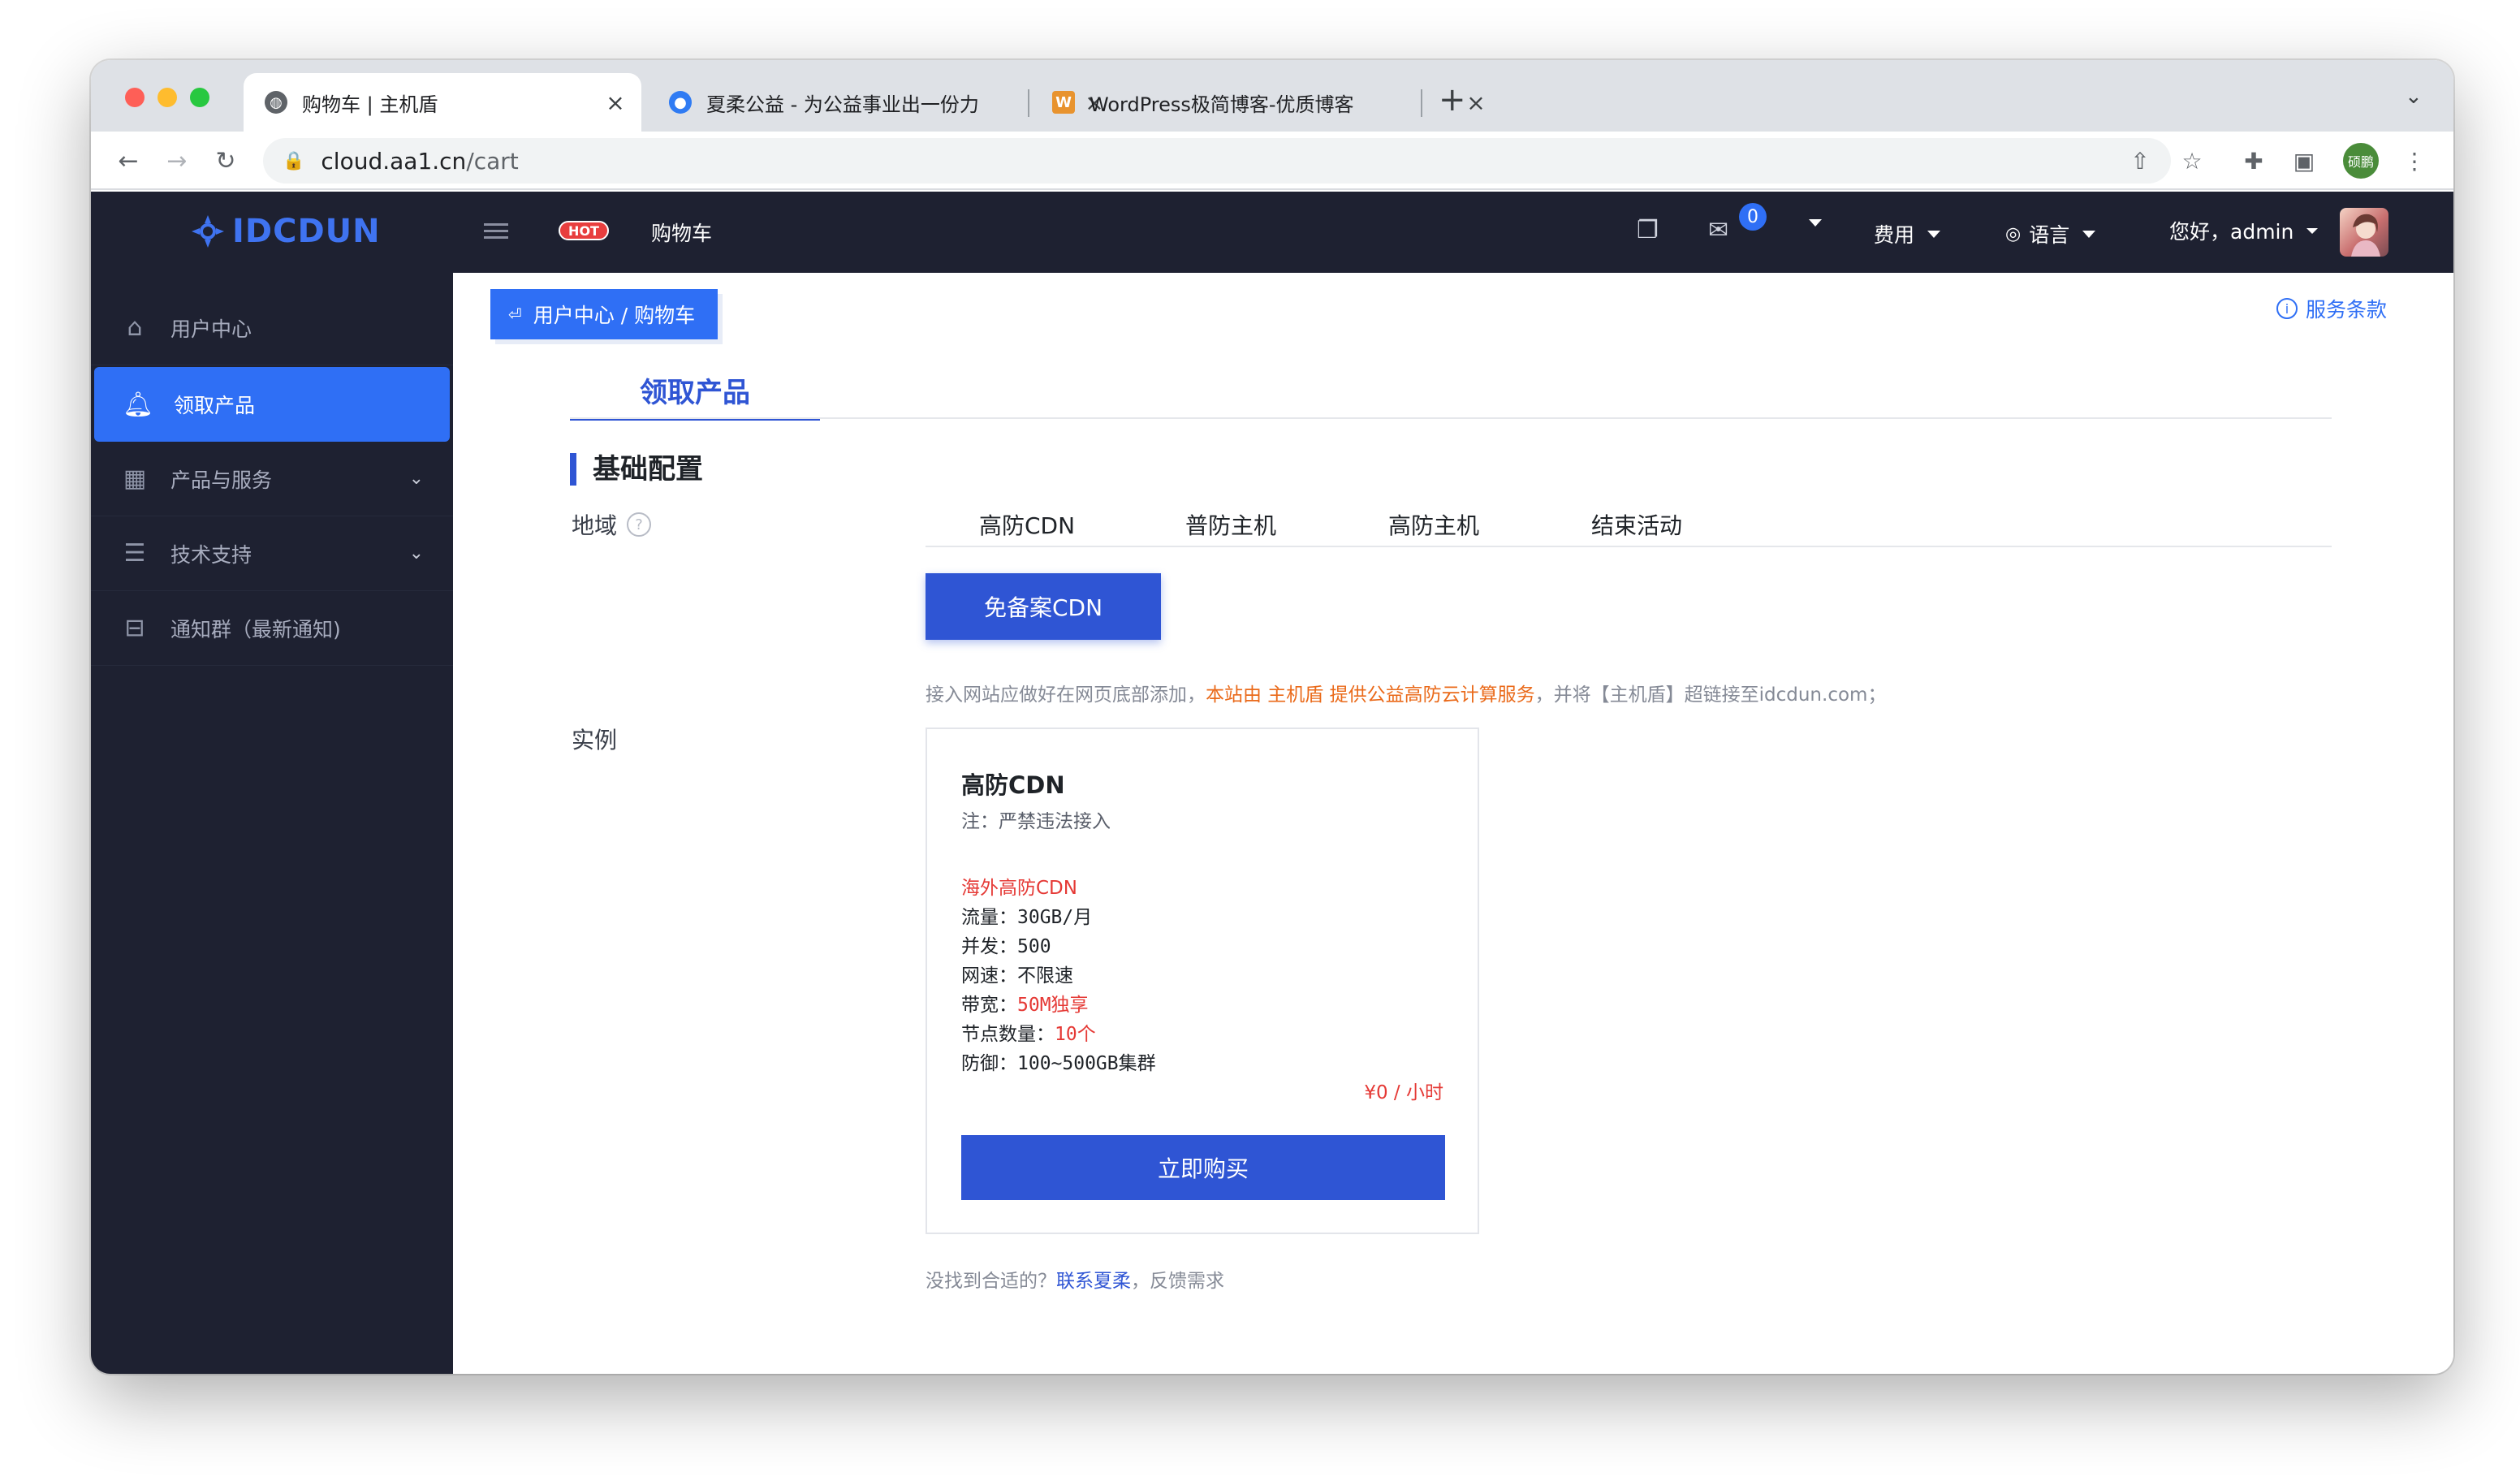  Describe the element at coordinates (2140, 161) in the screenshot. I see `share-icon: ⇧` at that location.